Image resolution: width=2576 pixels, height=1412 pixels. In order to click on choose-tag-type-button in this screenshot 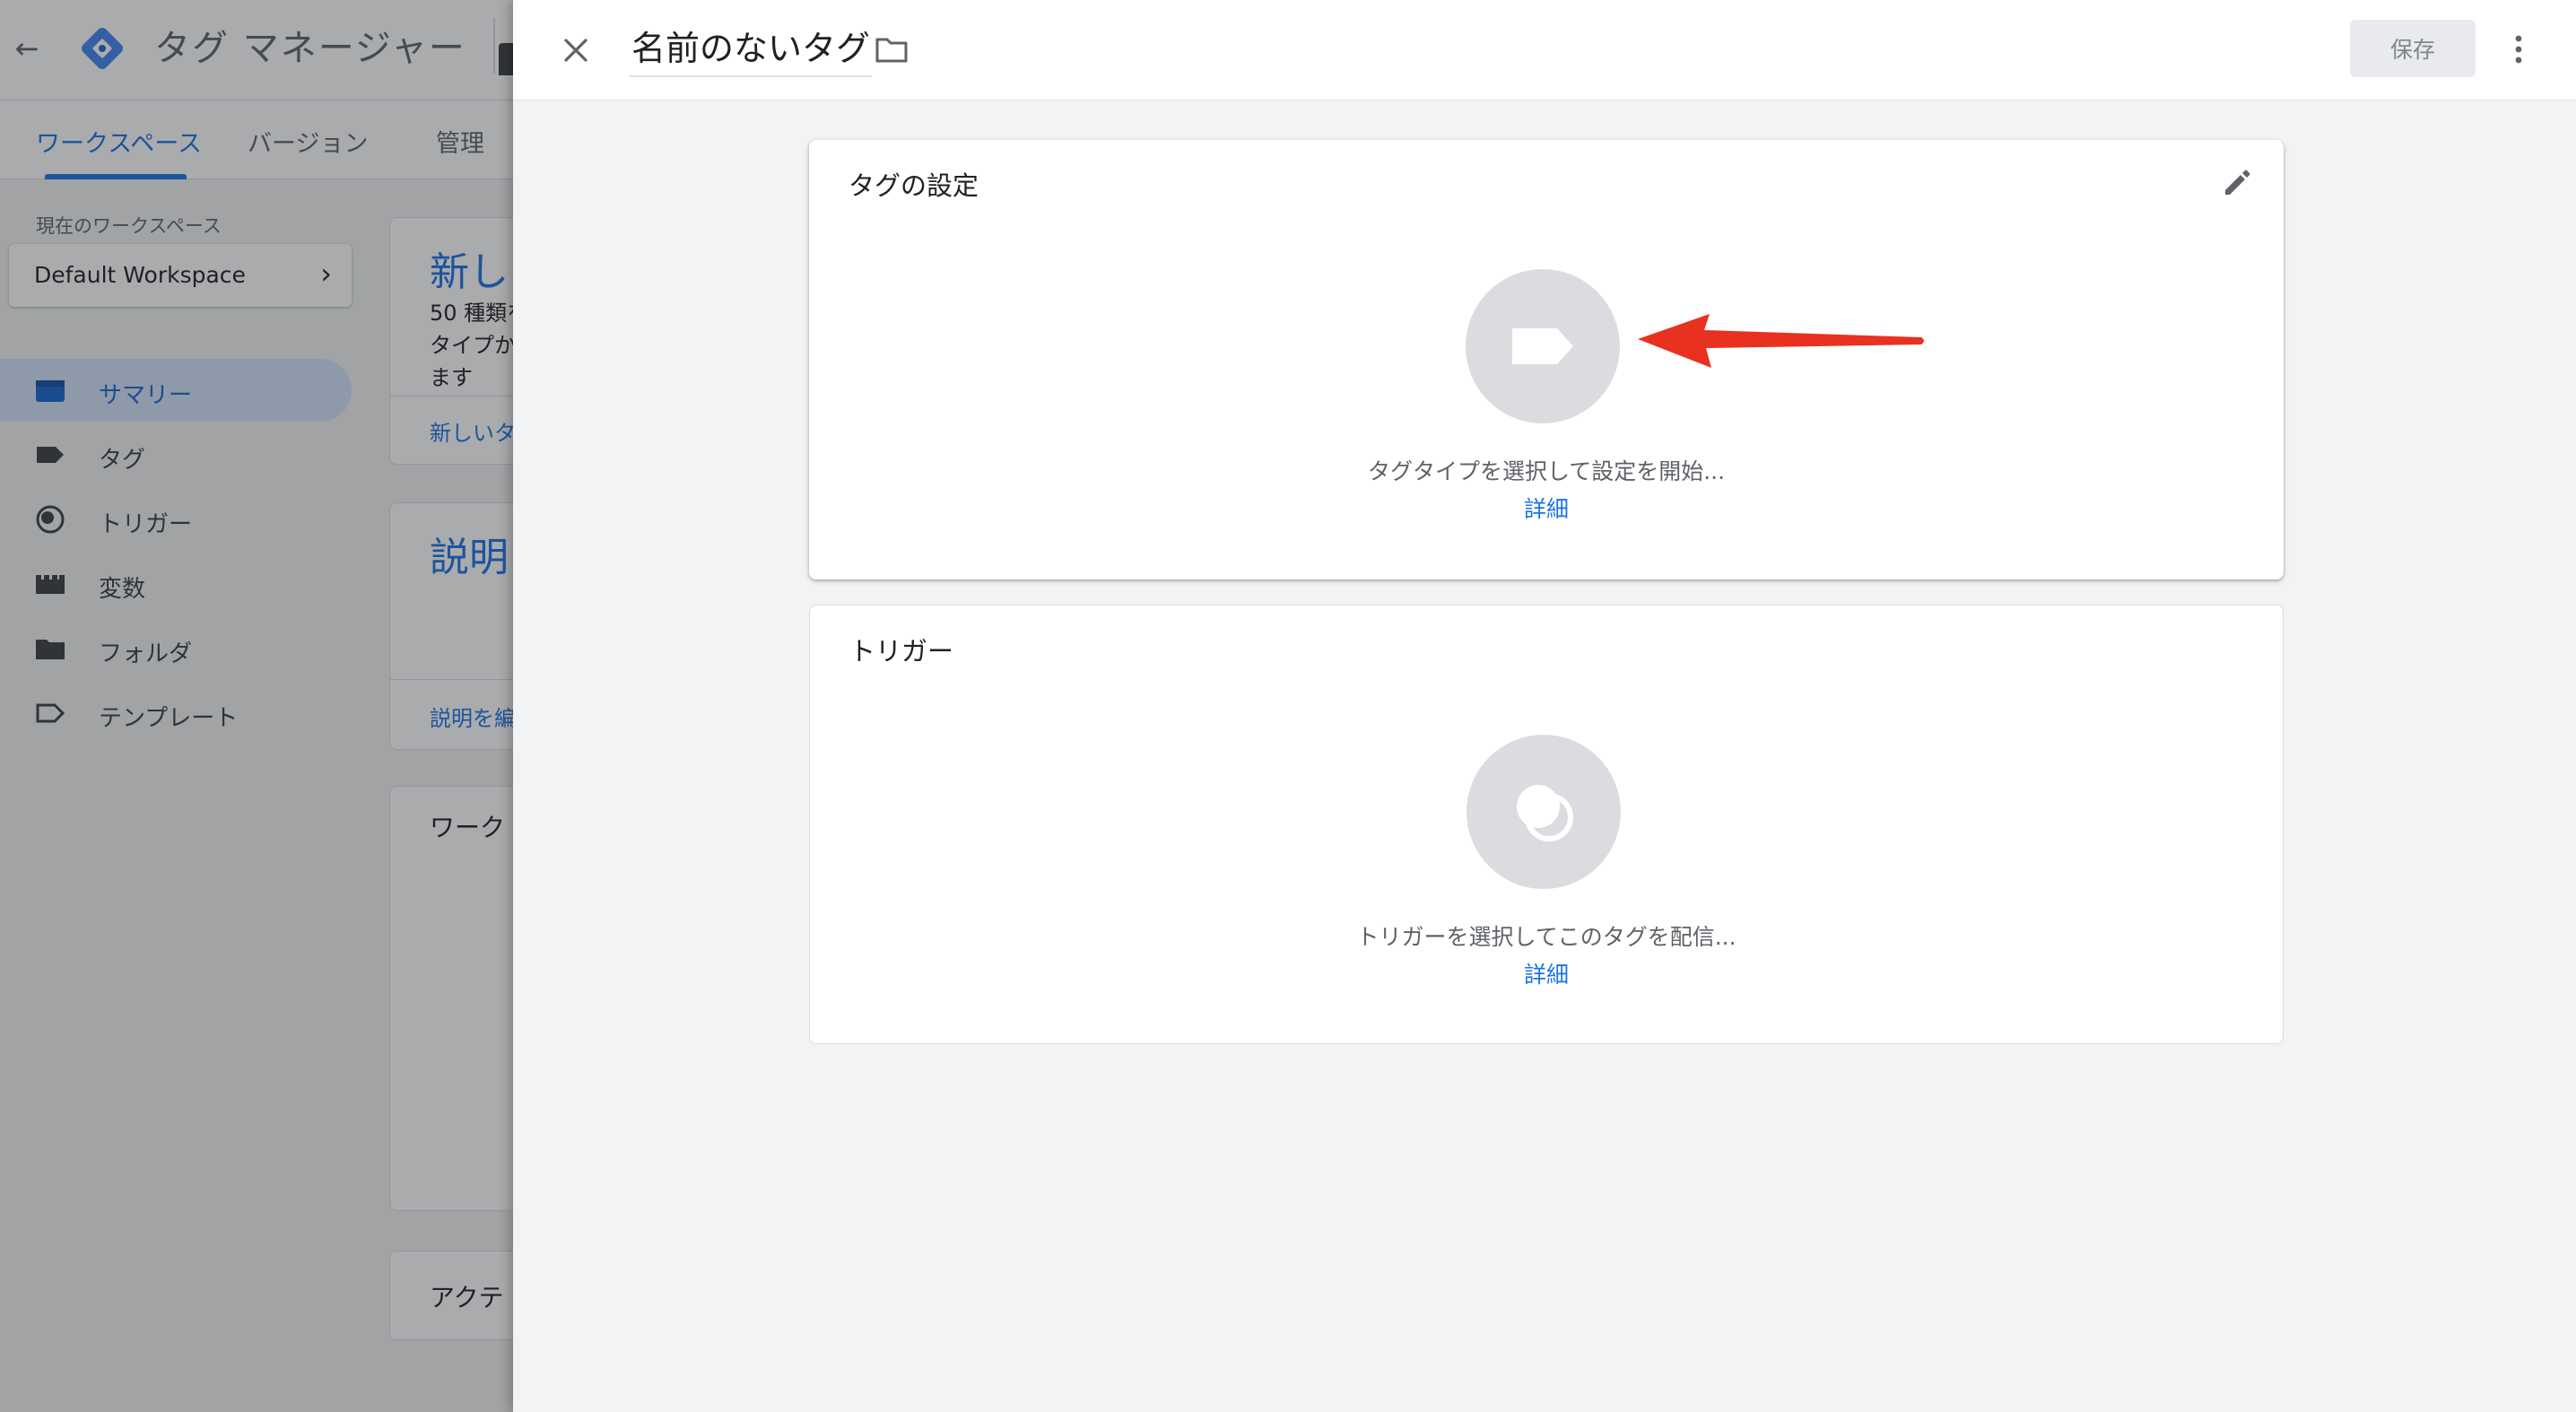, I will do `click(1543, 346)`.